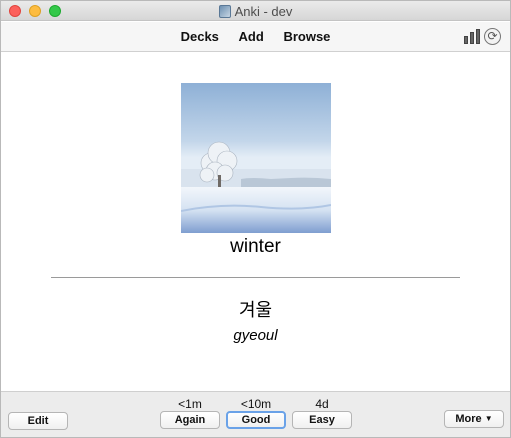 This screenshot has height=438, width=511. I want to click on card-back-text: 겨울, so click(255, 310).